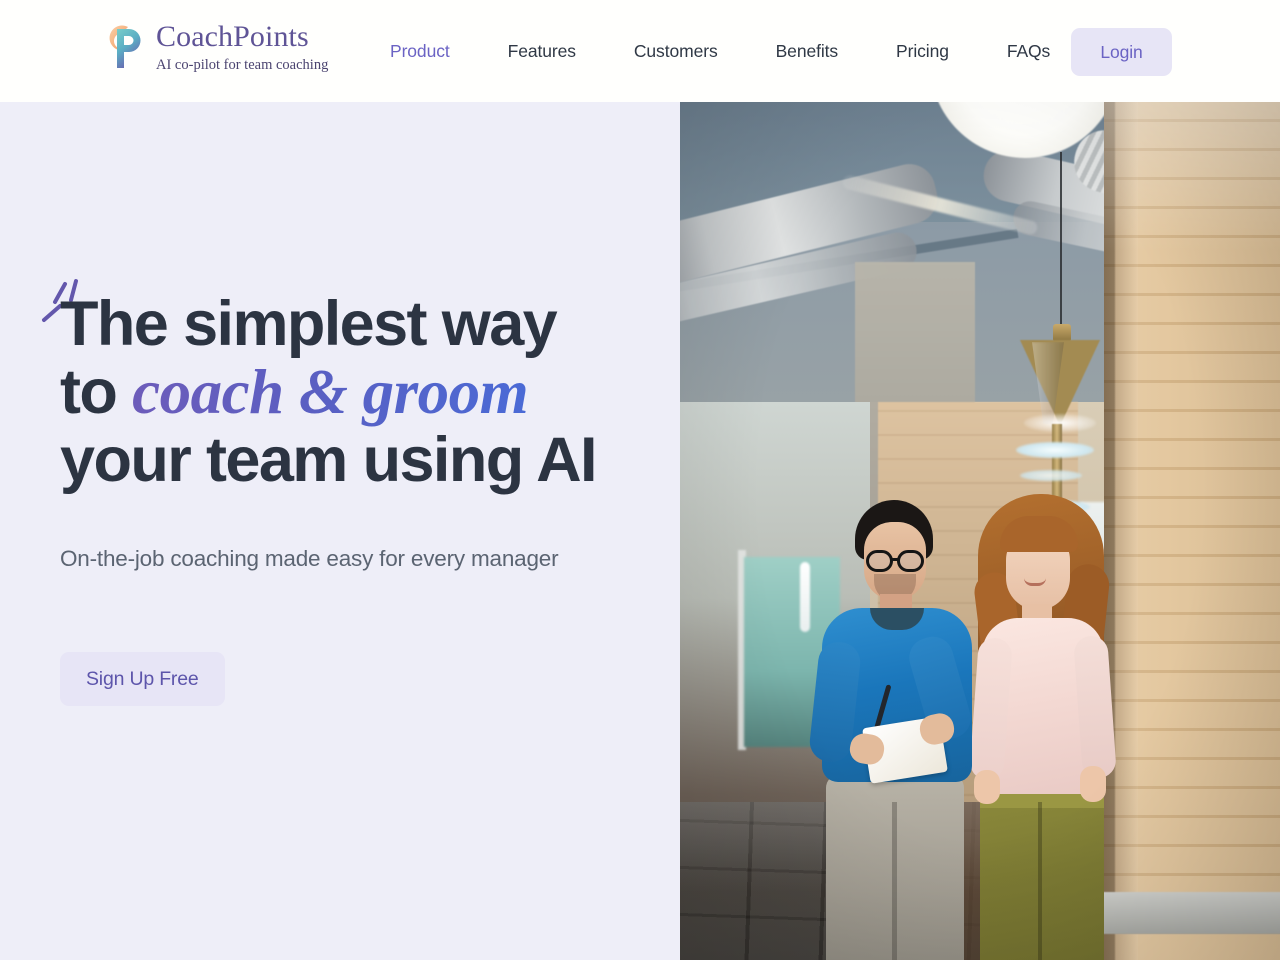 The width and height of the screenshot is (1280, 960). I want to click on nav-item-pricing: Pricing, so click(922, 51).